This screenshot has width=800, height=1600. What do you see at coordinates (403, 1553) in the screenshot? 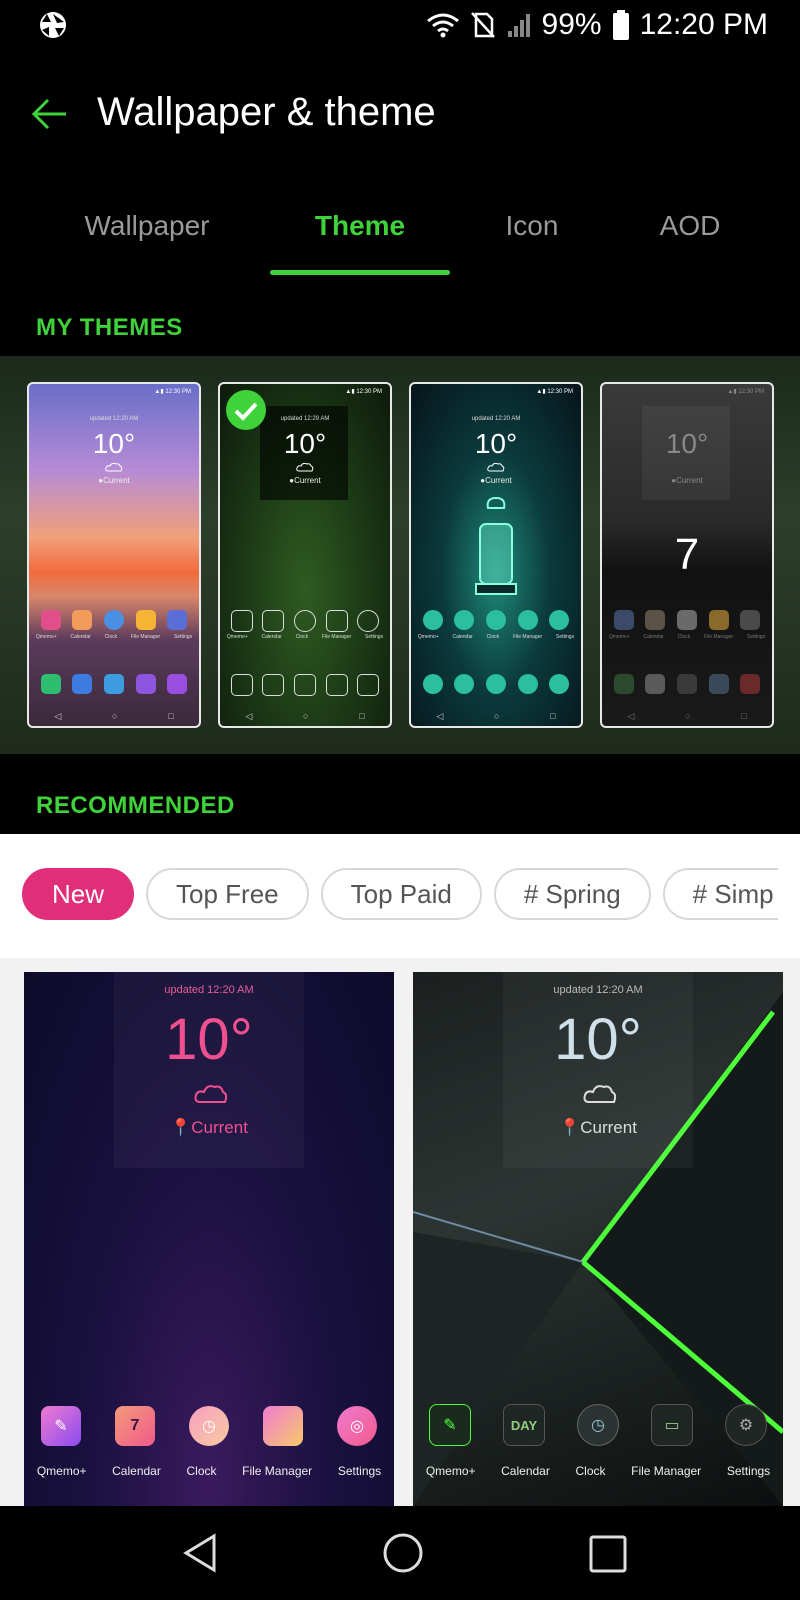
I see `home-circle-icon` at bounding box center [403, 1553].